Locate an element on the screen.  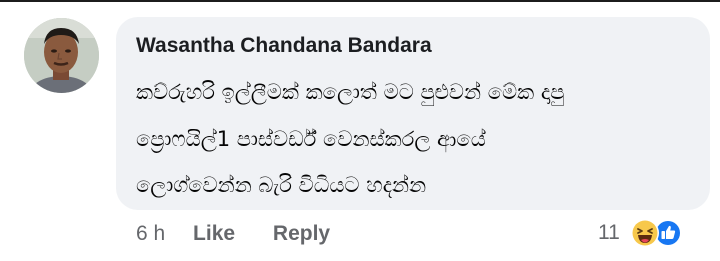
reply-button: Reply is located at coordinates (301, 234).